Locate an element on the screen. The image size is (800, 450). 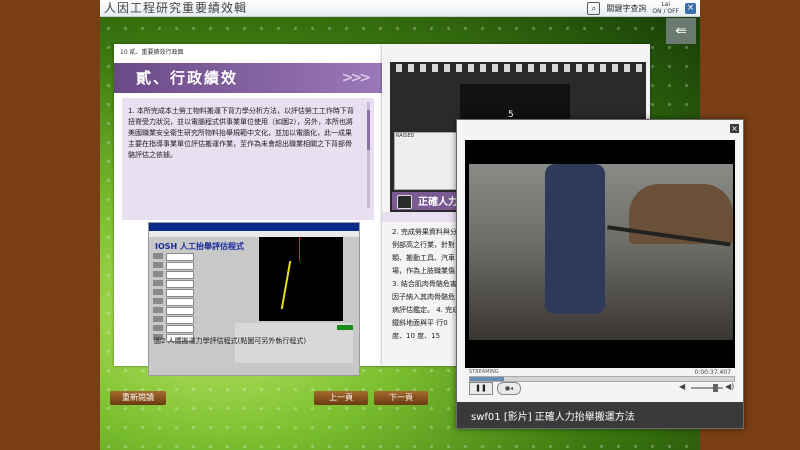
exit-icon: ⇚ is located at coordinates (681, 31).